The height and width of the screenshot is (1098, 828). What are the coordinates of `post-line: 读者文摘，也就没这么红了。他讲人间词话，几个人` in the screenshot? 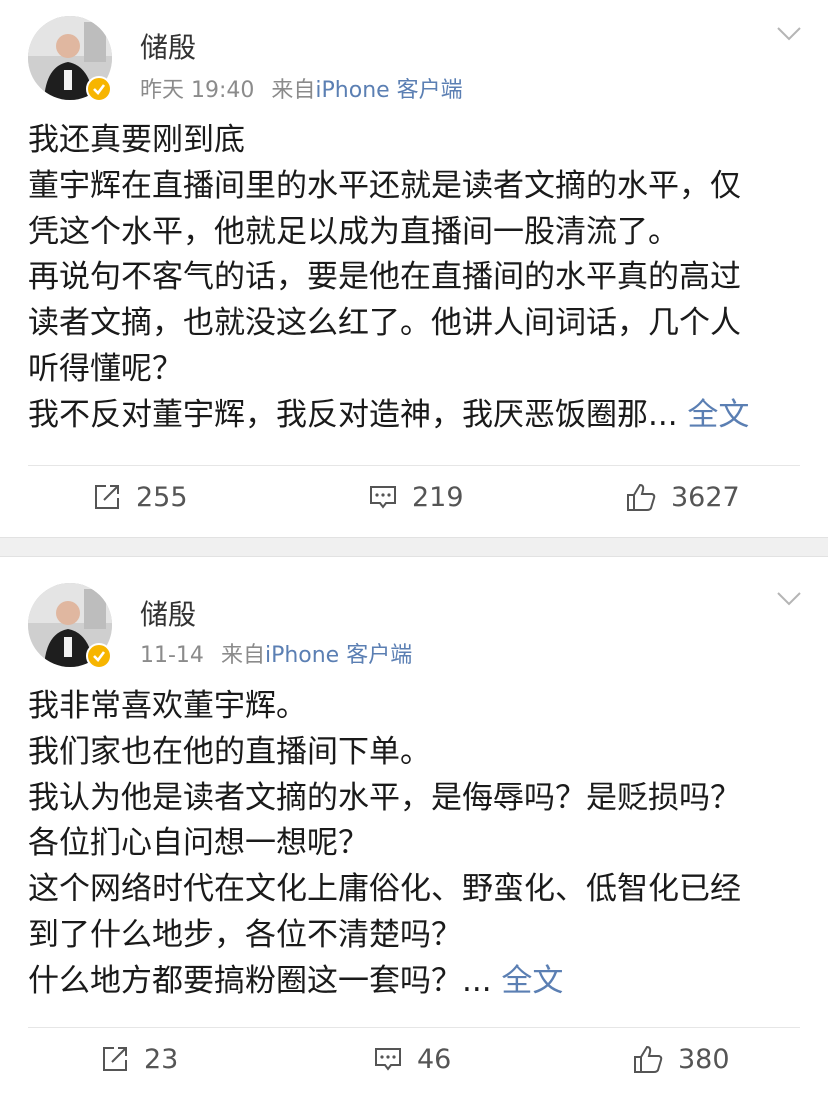 It's located at (384, 323).